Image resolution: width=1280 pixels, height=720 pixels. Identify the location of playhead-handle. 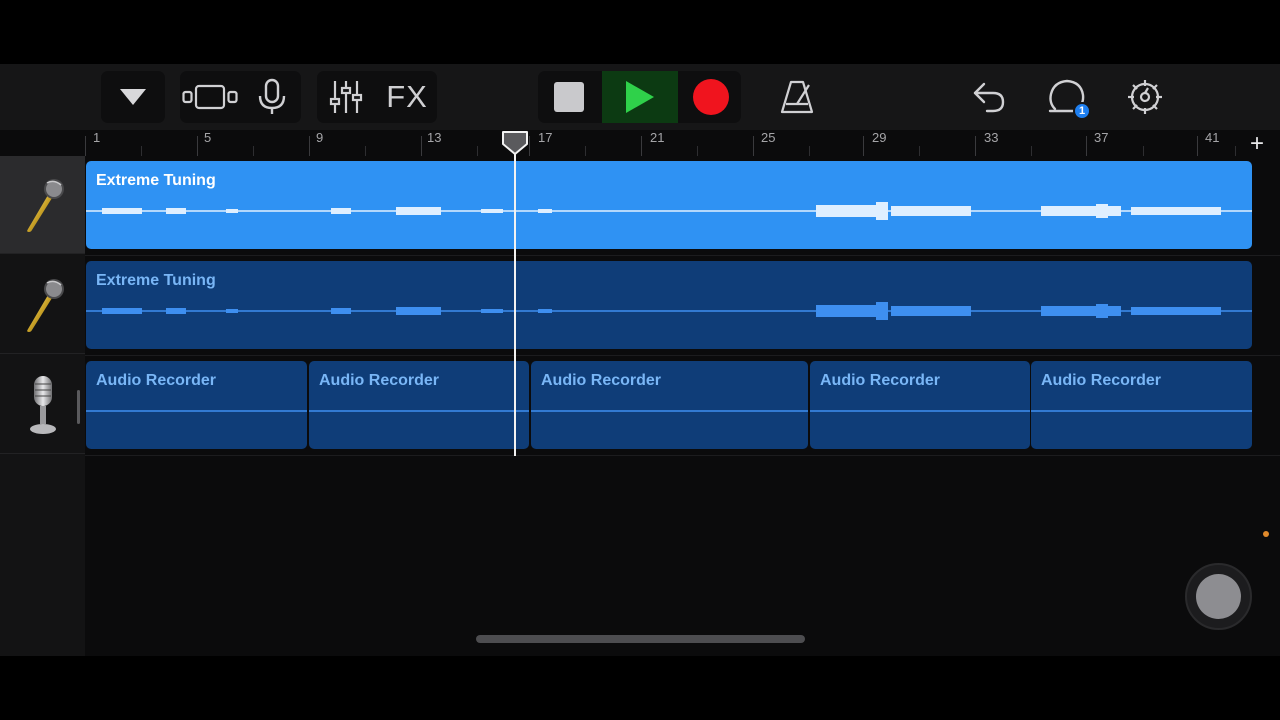
(515, 145).